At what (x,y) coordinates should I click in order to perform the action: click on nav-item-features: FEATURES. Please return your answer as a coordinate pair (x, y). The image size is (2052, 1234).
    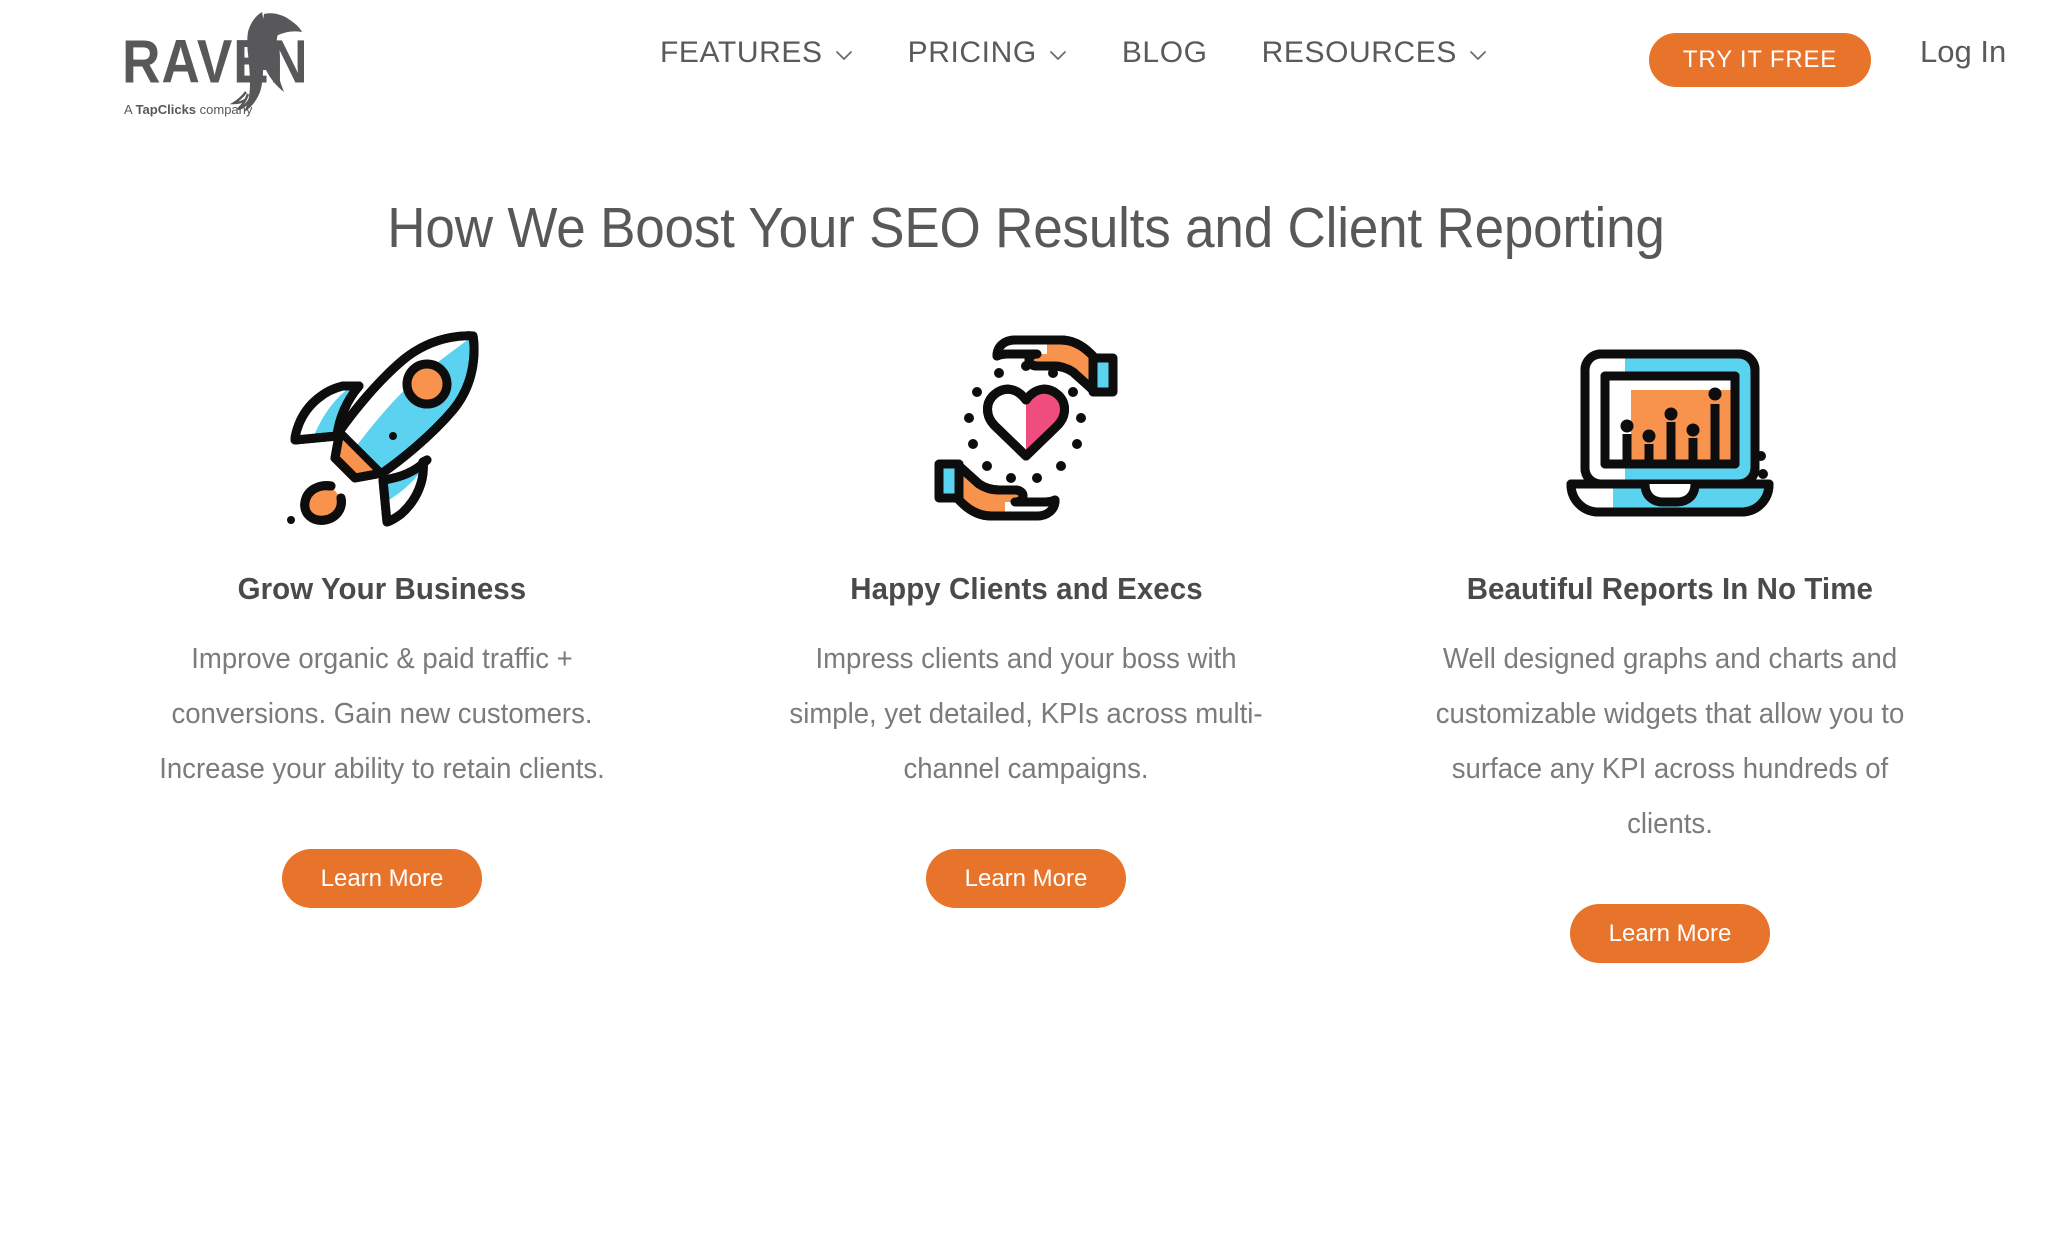
    Looking at the image, I should click on (757, 53).